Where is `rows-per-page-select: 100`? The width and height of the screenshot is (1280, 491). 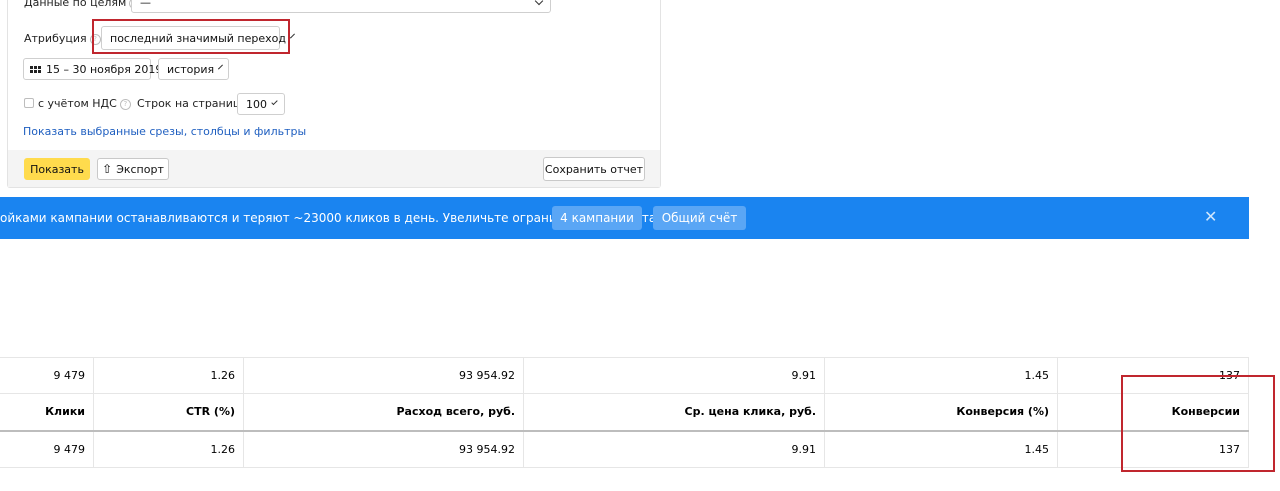 rows-per-page-select: 100 is located at coordinates (261, 104).